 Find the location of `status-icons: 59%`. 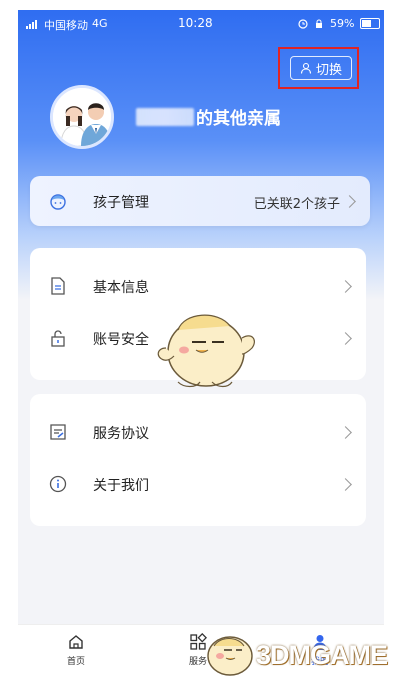

status-icons: 59% is located at coordinates (339, 23).